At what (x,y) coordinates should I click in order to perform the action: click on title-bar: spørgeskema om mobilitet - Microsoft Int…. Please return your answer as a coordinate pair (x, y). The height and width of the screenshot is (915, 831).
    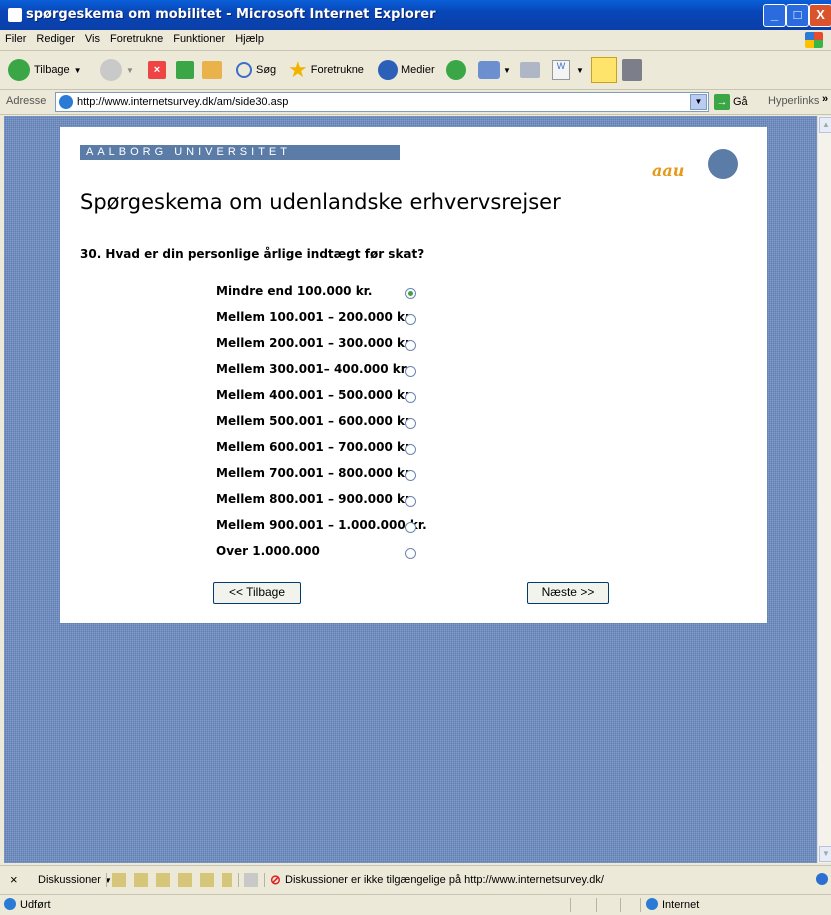
    Looking at the image, I should click on (415, 15).